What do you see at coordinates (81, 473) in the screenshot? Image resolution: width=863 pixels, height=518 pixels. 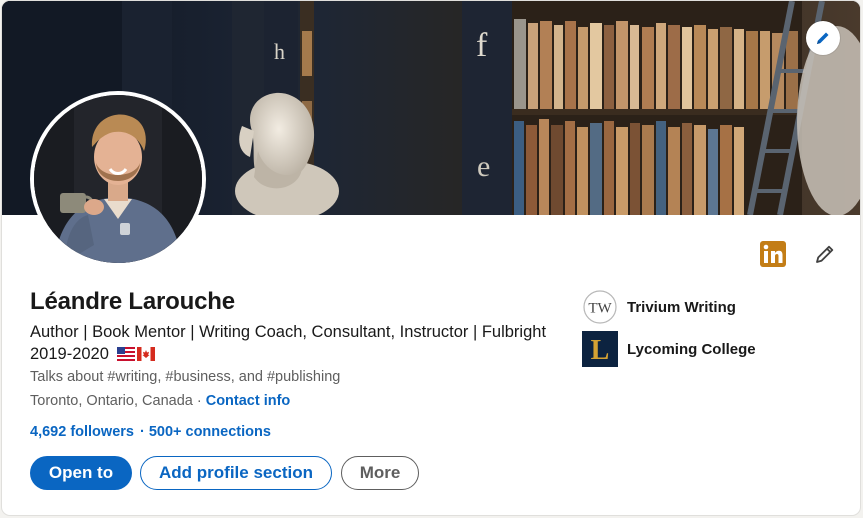 I see `open-to-button: Open to` at bounding box center [81, 473].